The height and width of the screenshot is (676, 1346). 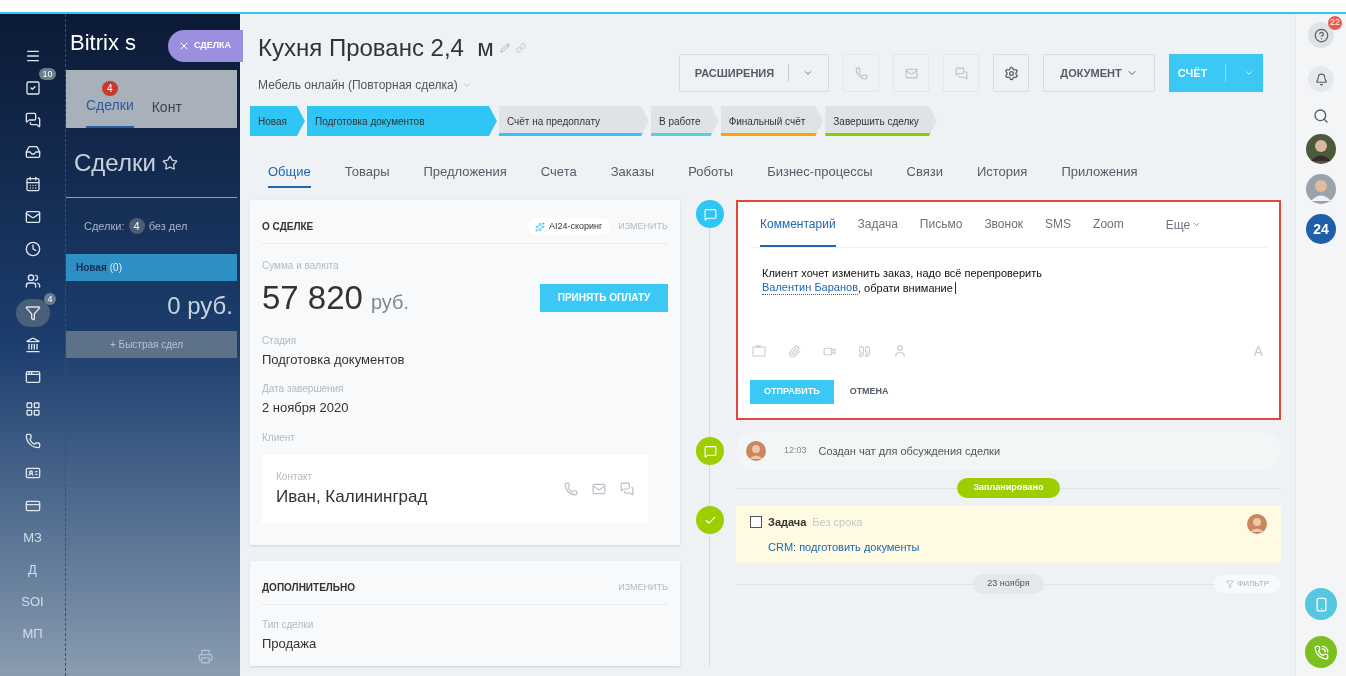 What do you see at coordinates (941, 224) in the screenshot?
I see `tab: Письмо` at bounding box center [941, 224].